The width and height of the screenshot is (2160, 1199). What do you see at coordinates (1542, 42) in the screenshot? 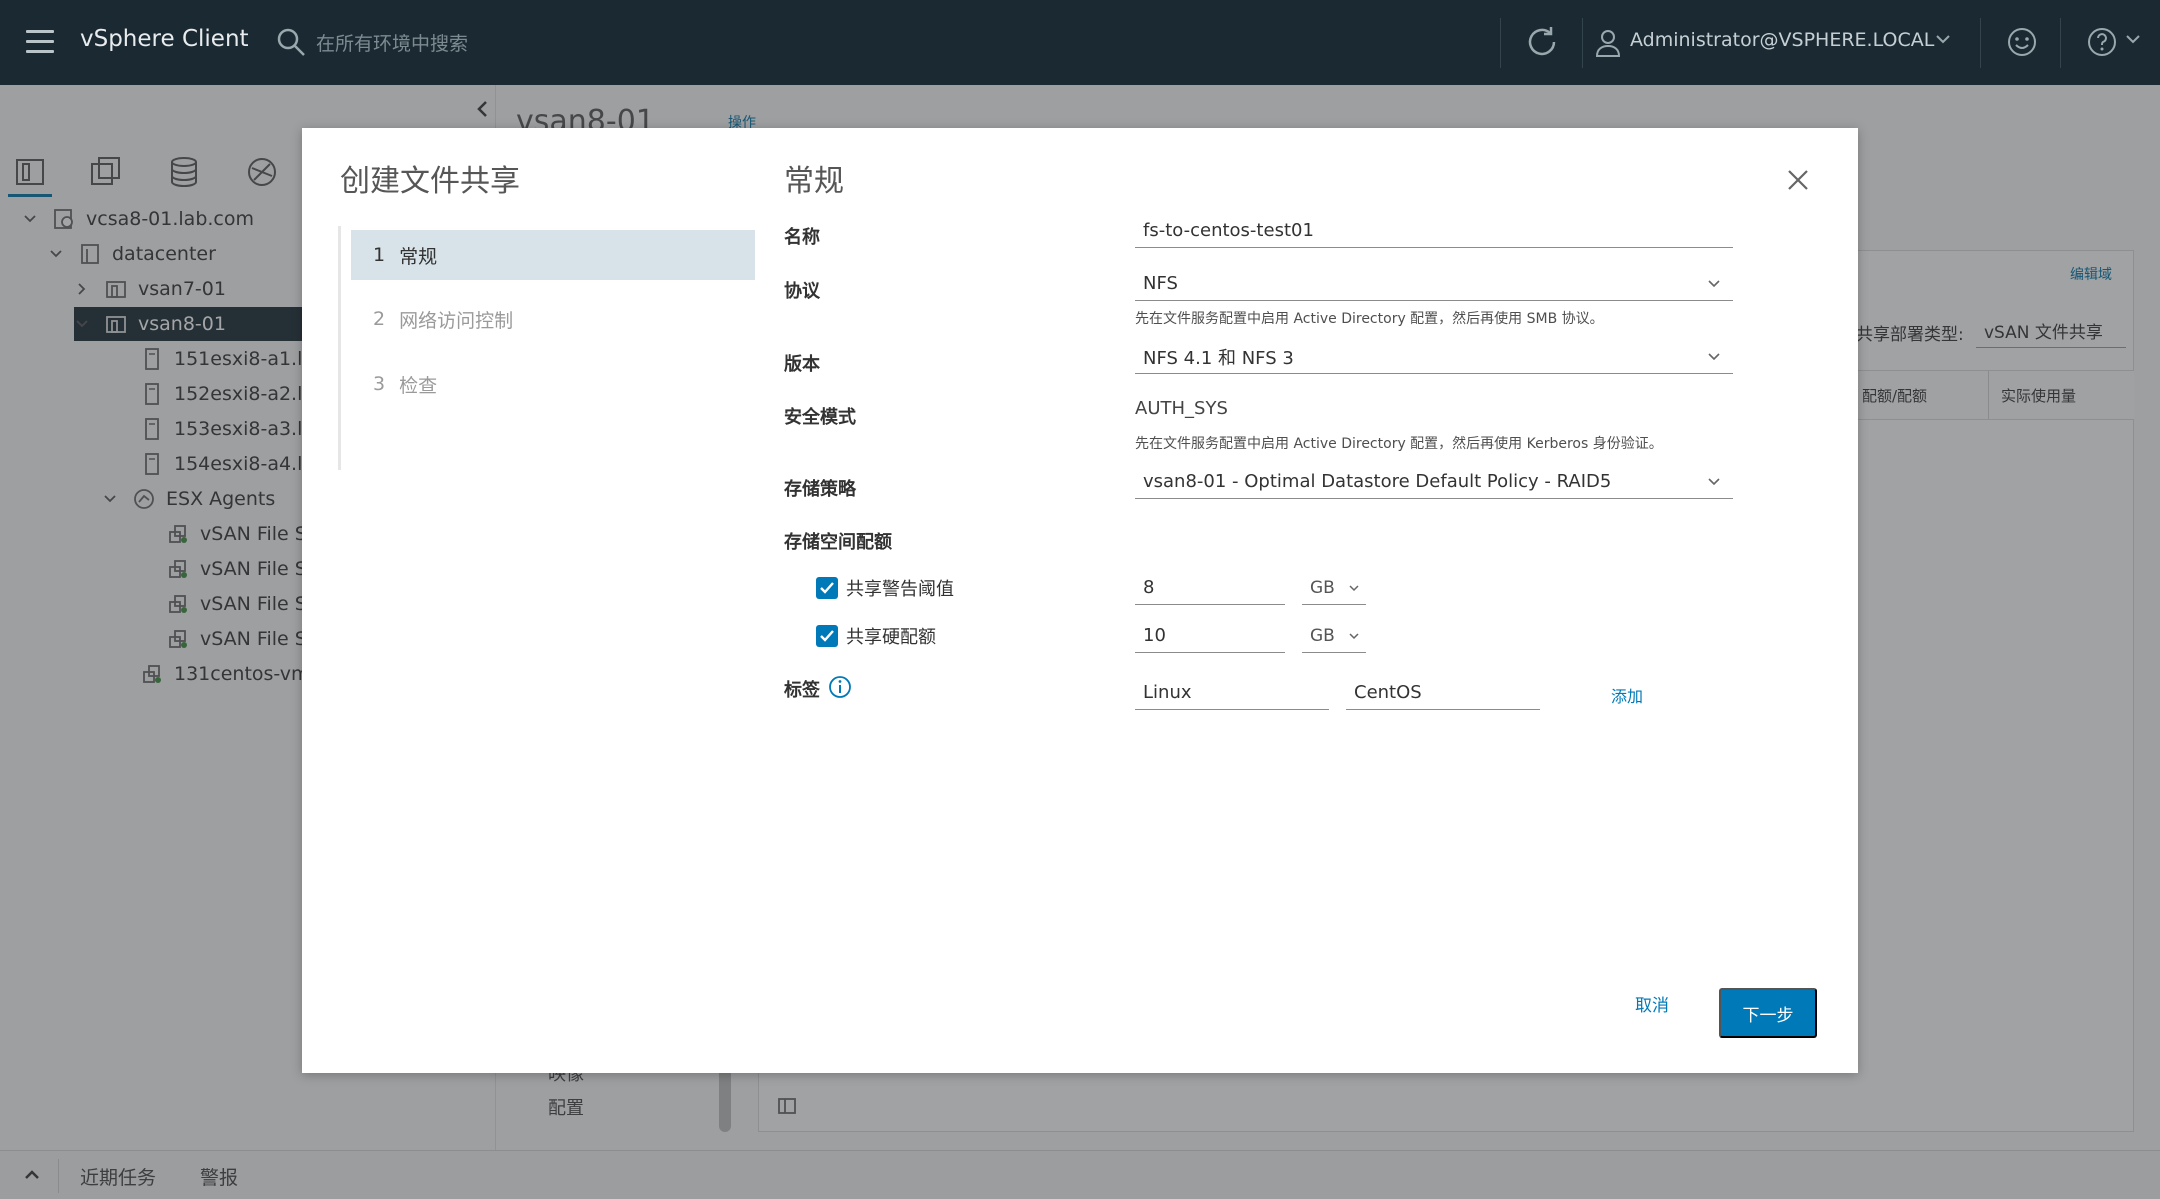
I see `refresh-icon` at bounding box center [1542, 42].